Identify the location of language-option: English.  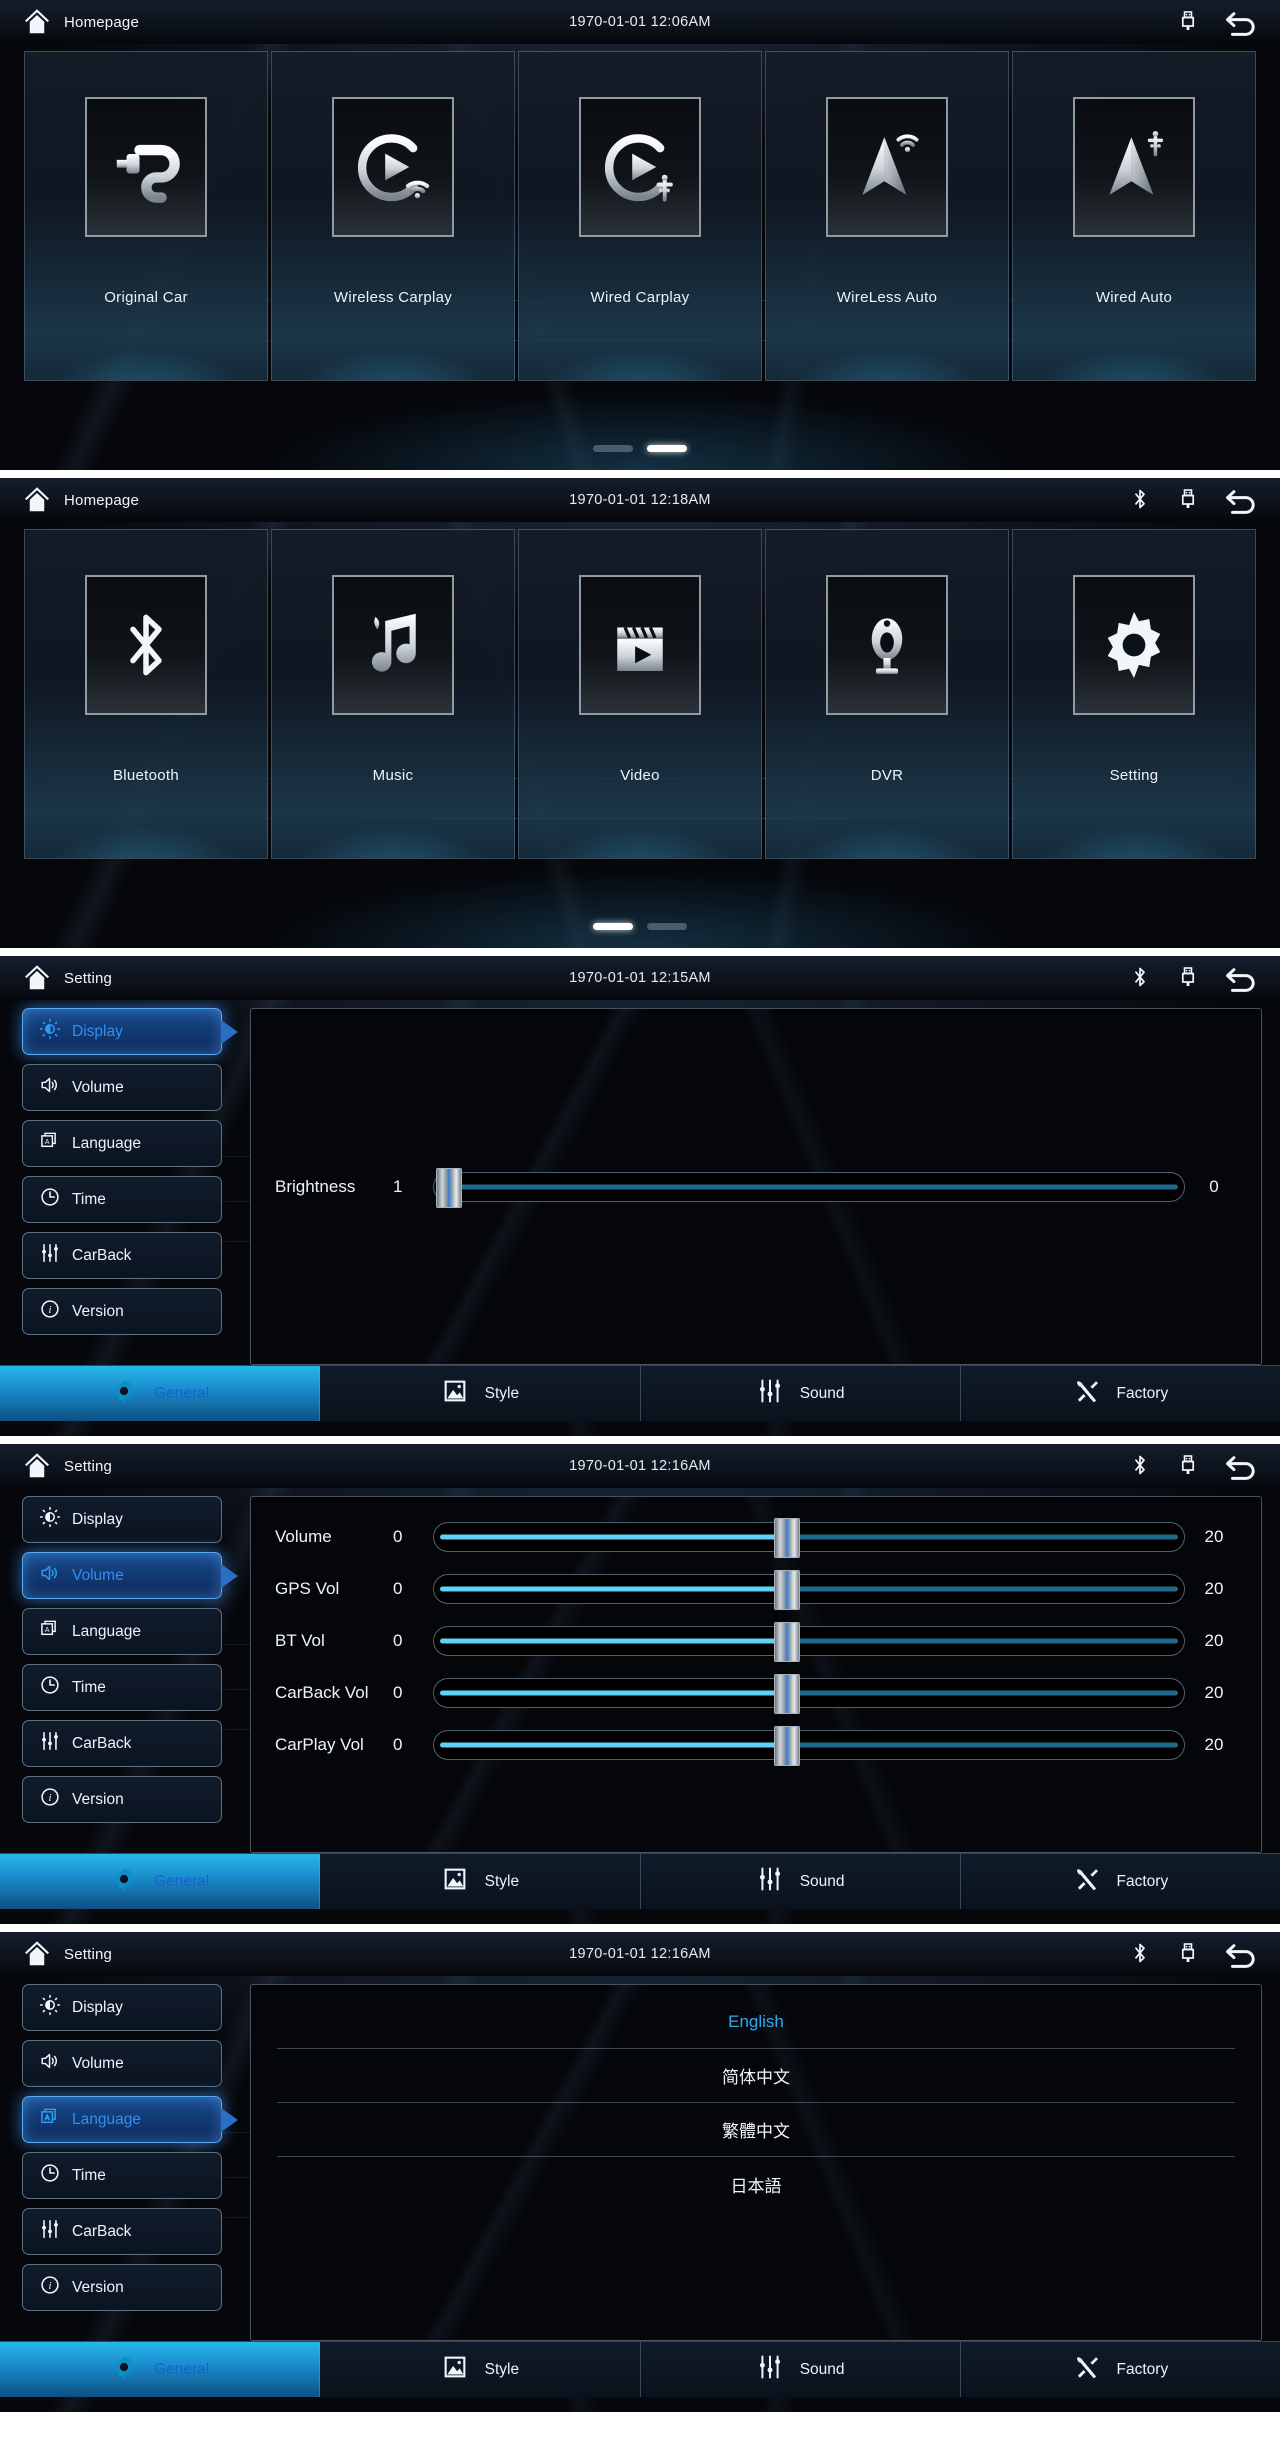
(756, 2022).